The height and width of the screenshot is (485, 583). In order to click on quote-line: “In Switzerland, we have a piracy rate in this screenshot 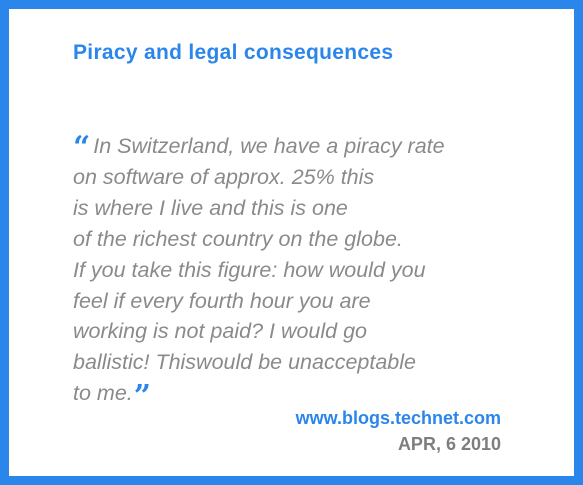, I will do `click(259, 147)`.